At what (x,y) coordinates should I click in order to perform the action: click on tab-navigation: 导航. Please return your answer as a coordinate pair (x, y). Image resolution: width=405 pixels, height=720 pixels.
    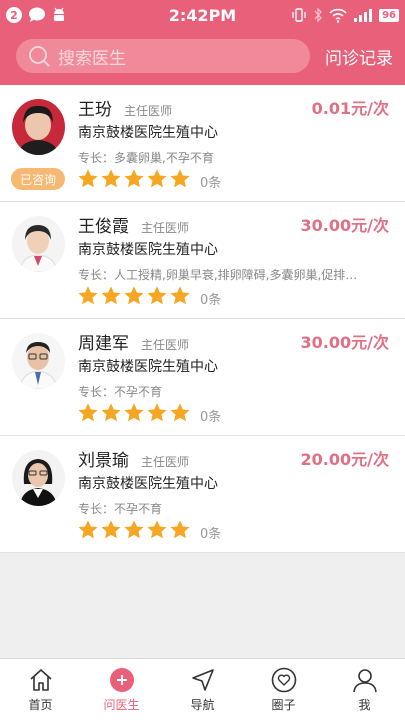
    Looking at the image, I should click on (202, 689).